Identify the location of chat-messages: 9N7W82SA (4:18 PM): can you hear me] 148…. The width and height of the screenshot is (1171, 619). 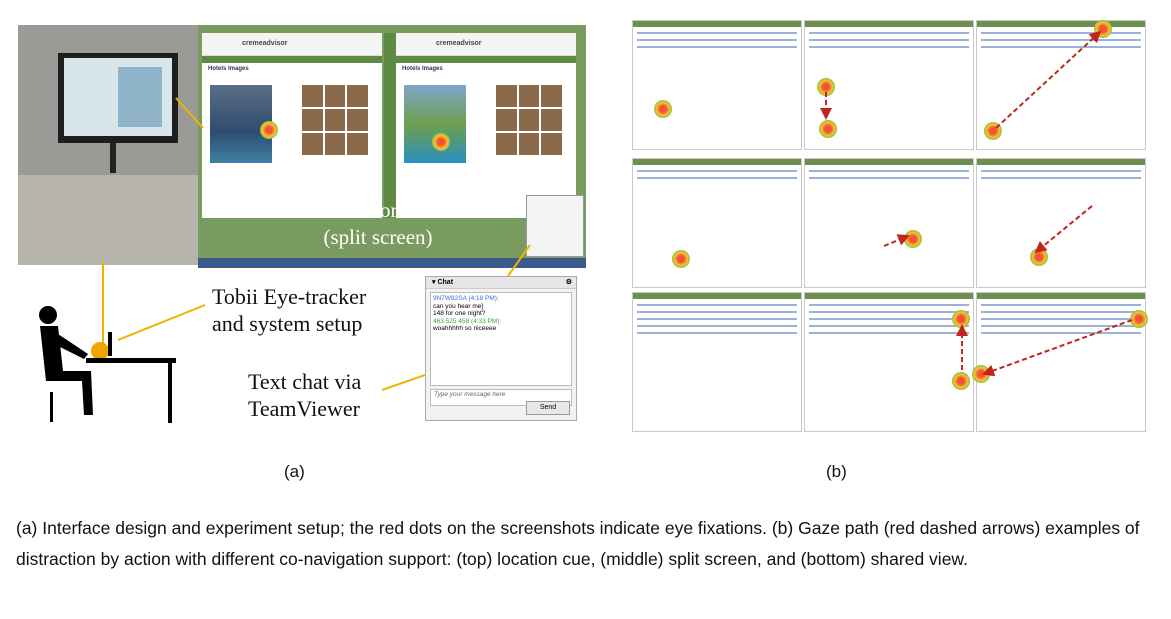
(501, 339).